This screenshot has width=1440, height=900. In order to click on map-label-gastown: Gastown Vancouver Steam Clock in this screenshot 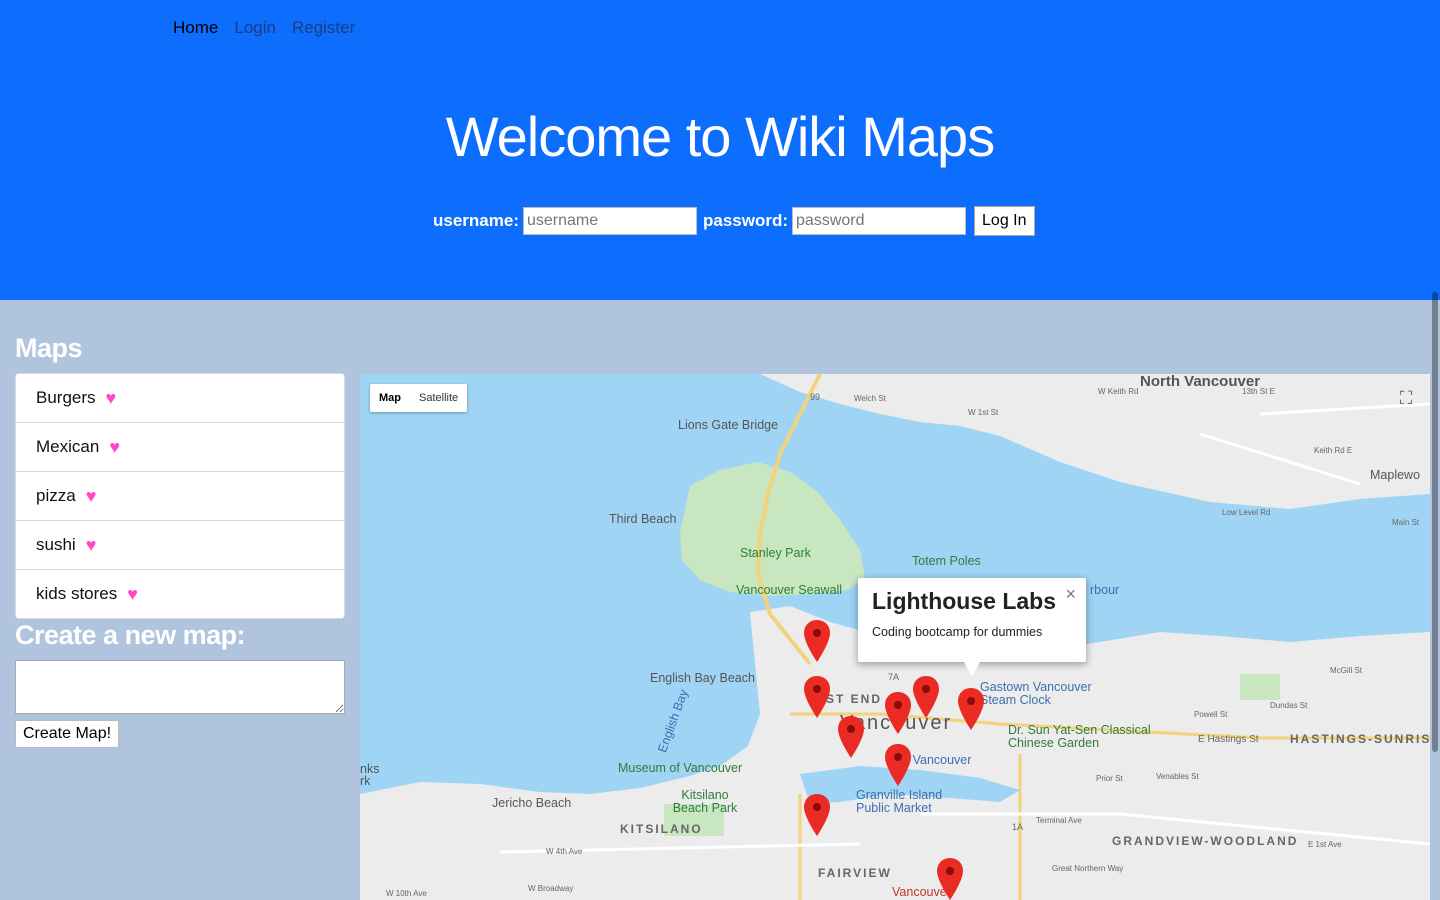, I will do `click(1036, 693)`.